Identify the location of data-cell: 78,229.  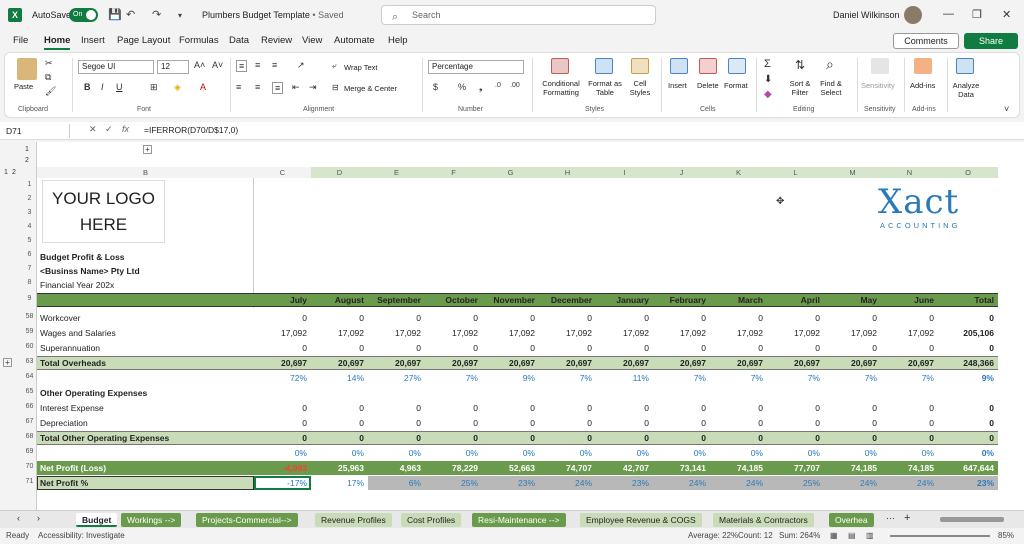
(451, 468).